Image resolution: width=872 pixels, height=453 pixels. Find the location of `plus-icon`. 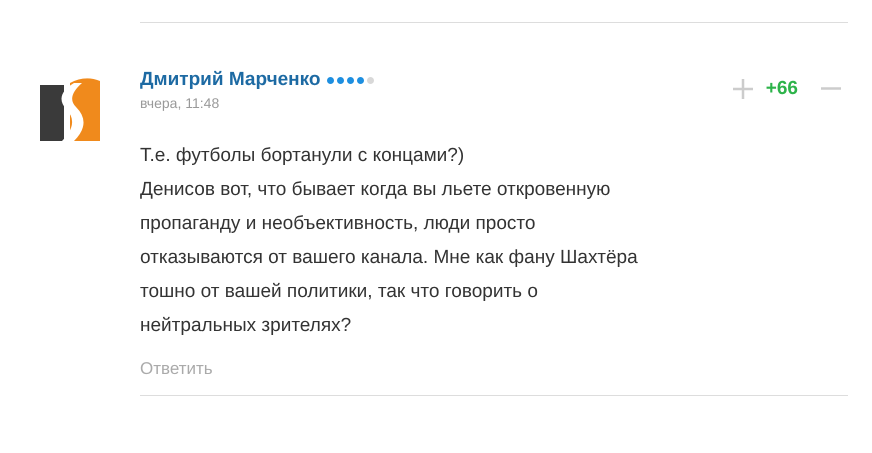

plus-icon is located at coordinates (743, 89).